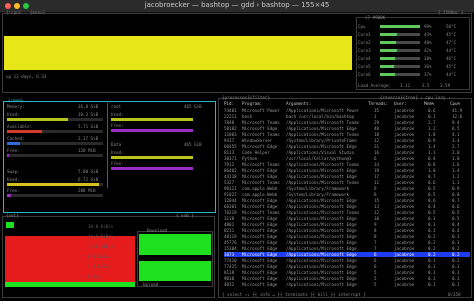  Describe the element at coordinates (157, 230) in the screenshot. I see `download-label: Download` at that location.